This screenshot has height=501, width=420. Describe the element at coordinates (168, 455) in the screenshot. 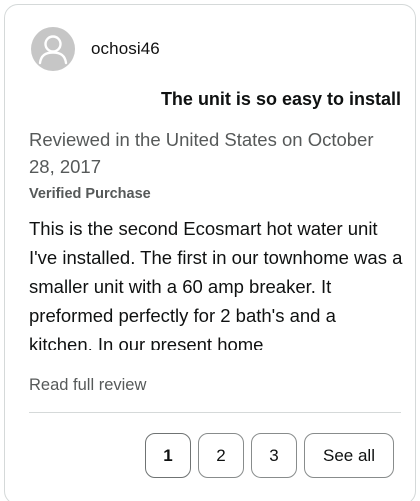

I see `page-1-button: 1` at that location.